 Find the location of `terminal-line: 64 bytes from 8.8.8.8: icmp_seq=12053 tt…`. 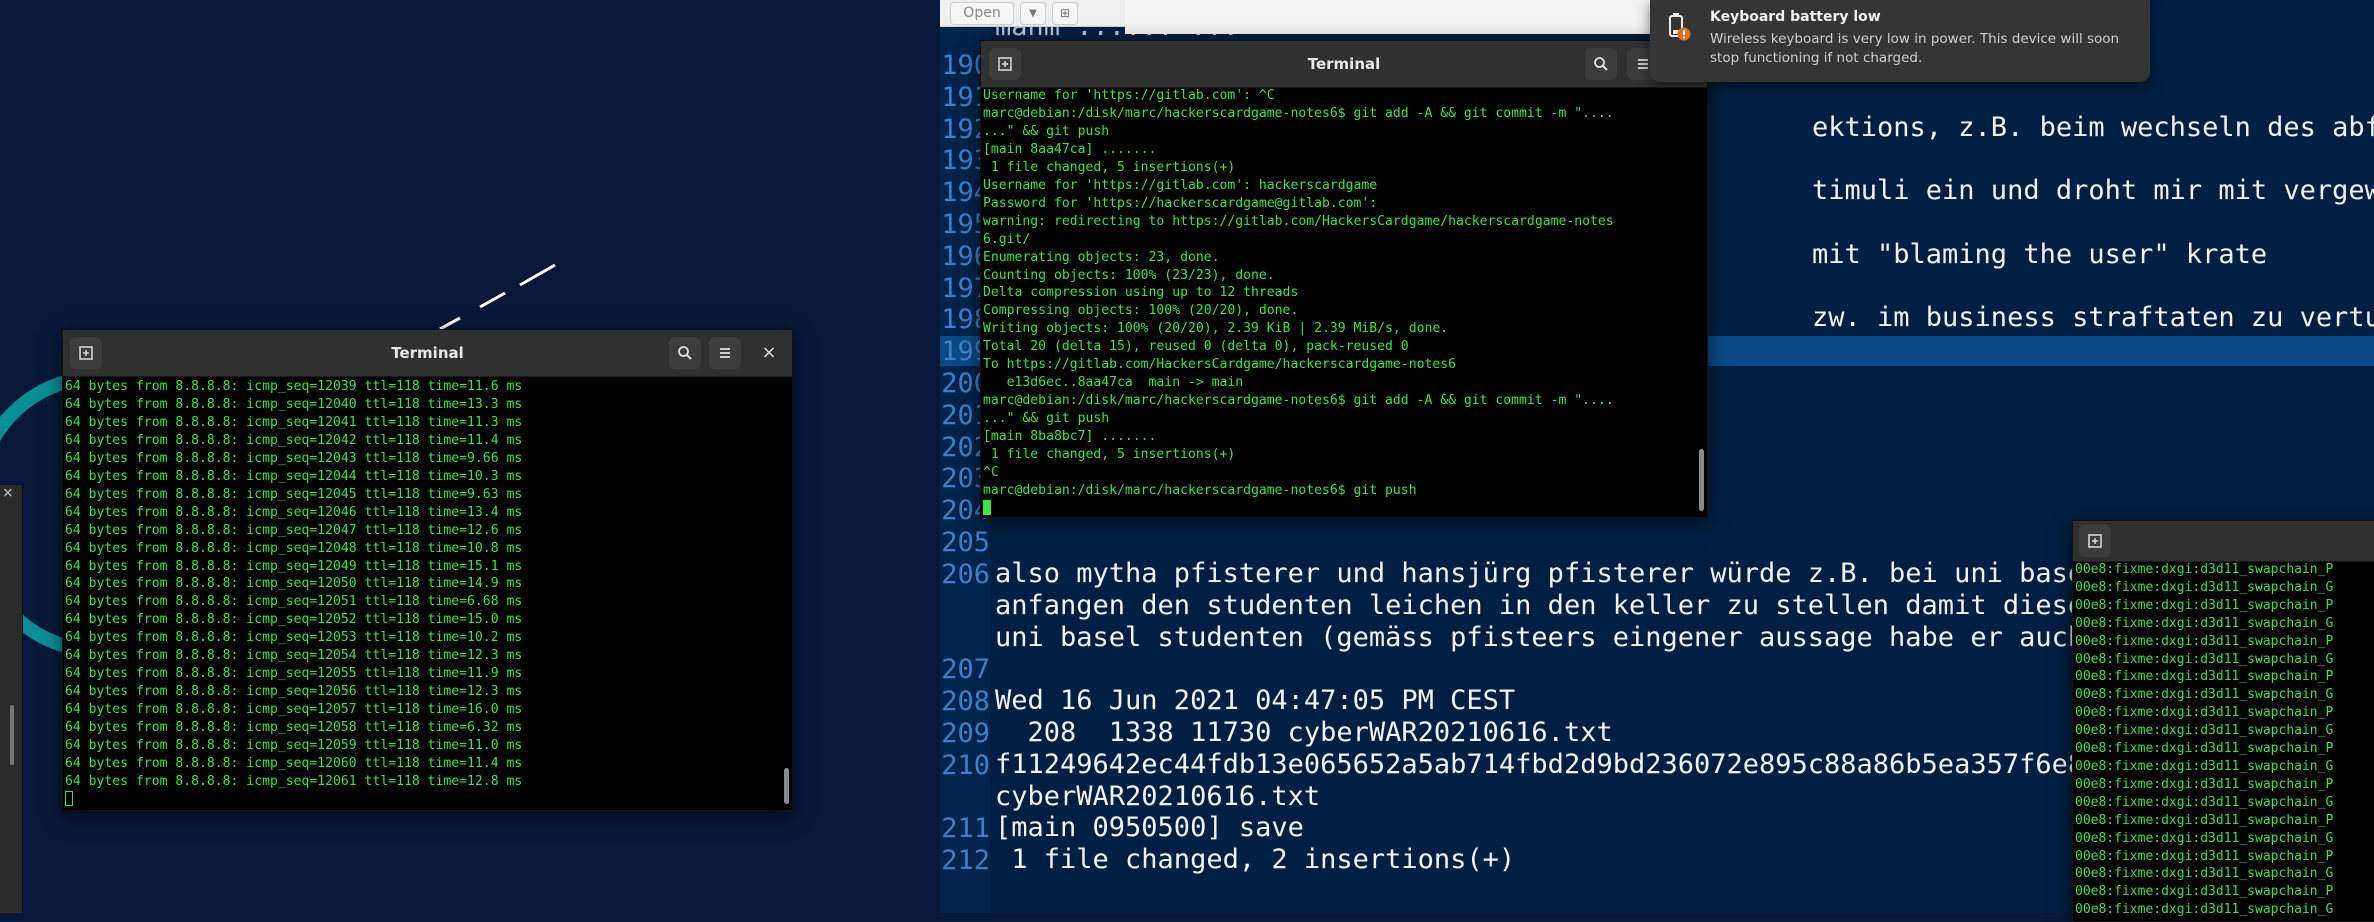

terminal-line: 64 bytes from 8.8.8.8: icmp_seq=12053 tt… is located at coordinates (294, 638).